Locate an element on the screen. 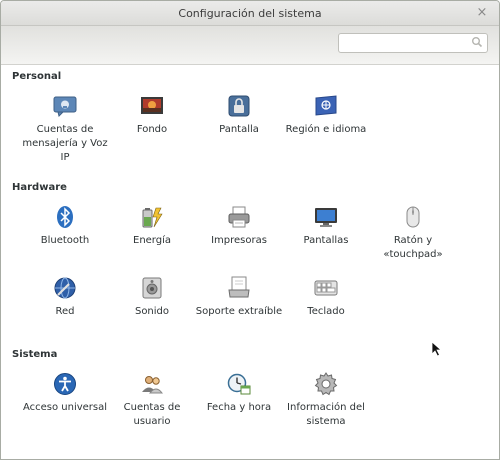 Image resolution: width=500 pixels, height=460 pixels. mouse-icon is located at coordinates (413, 217).